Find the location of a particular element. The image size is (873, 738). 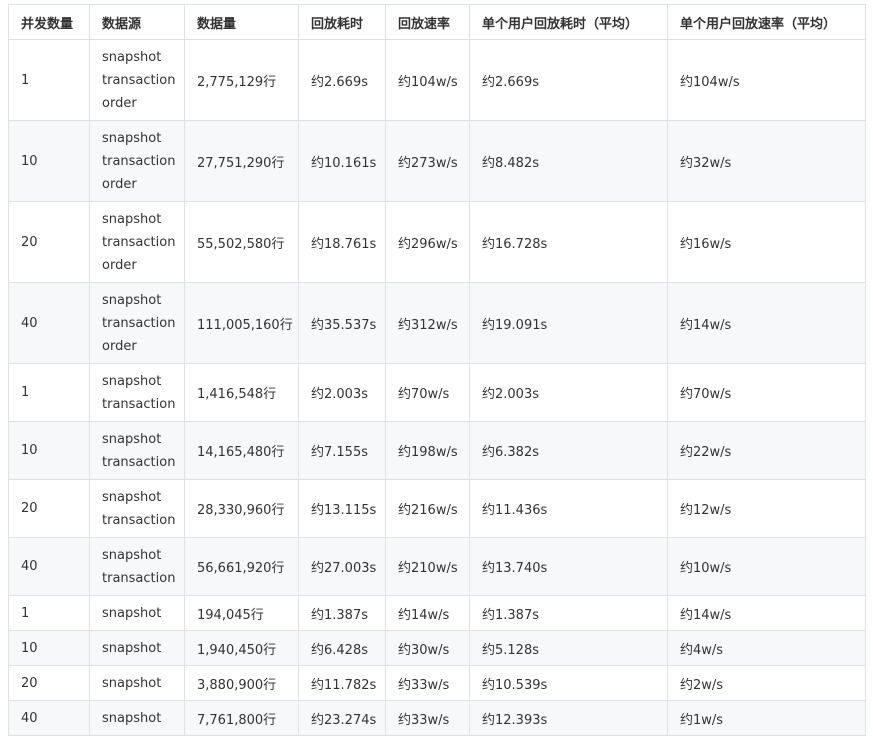

cell-replay-rate: 约70w/s is located at coordinates (427, 392).